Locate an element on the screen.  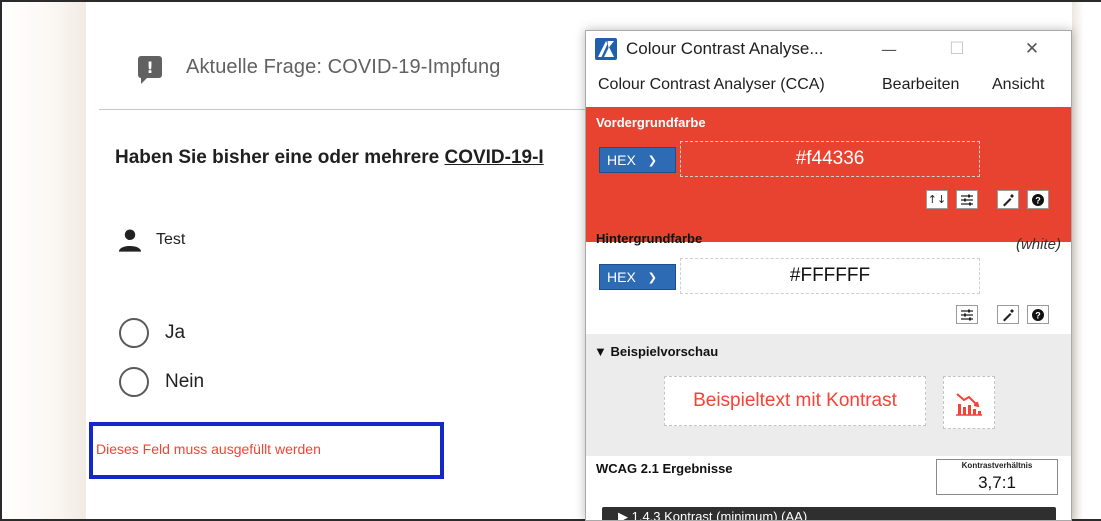
contrast-ratio-value: 3,7:1 is located at coordinates (997, 482).